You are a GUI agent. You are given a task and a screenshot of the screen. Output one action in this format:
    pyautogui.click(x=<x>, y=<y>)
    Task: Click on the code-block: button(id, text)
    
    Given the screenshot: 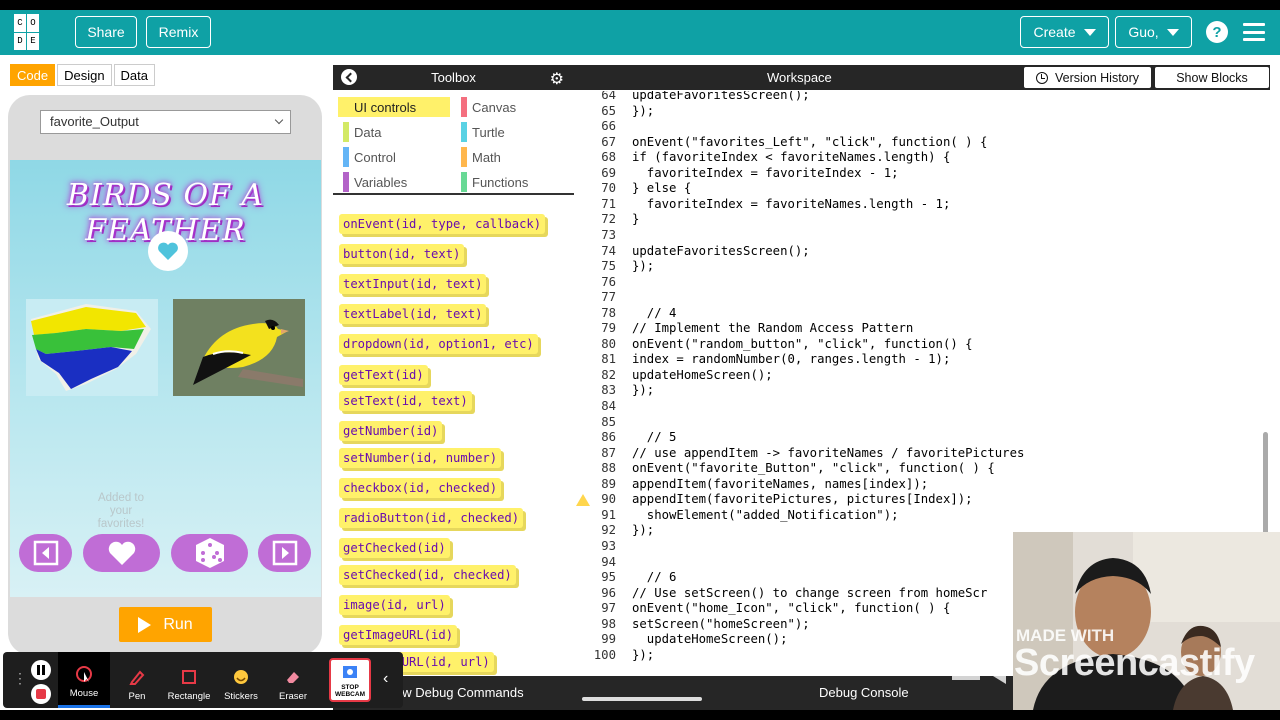 What is the action you would take?
    pyautogui.click(x=402, y=254)
    